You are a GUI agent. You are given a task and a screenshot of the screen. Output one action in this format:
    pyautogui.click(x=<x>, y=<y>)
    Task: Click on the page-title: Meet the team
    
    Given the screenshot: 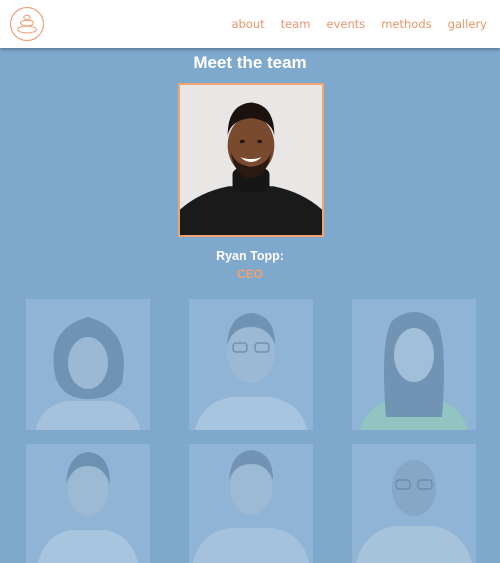 What is the action you would take?
    pyautogui.click(x=250, y=62)
    